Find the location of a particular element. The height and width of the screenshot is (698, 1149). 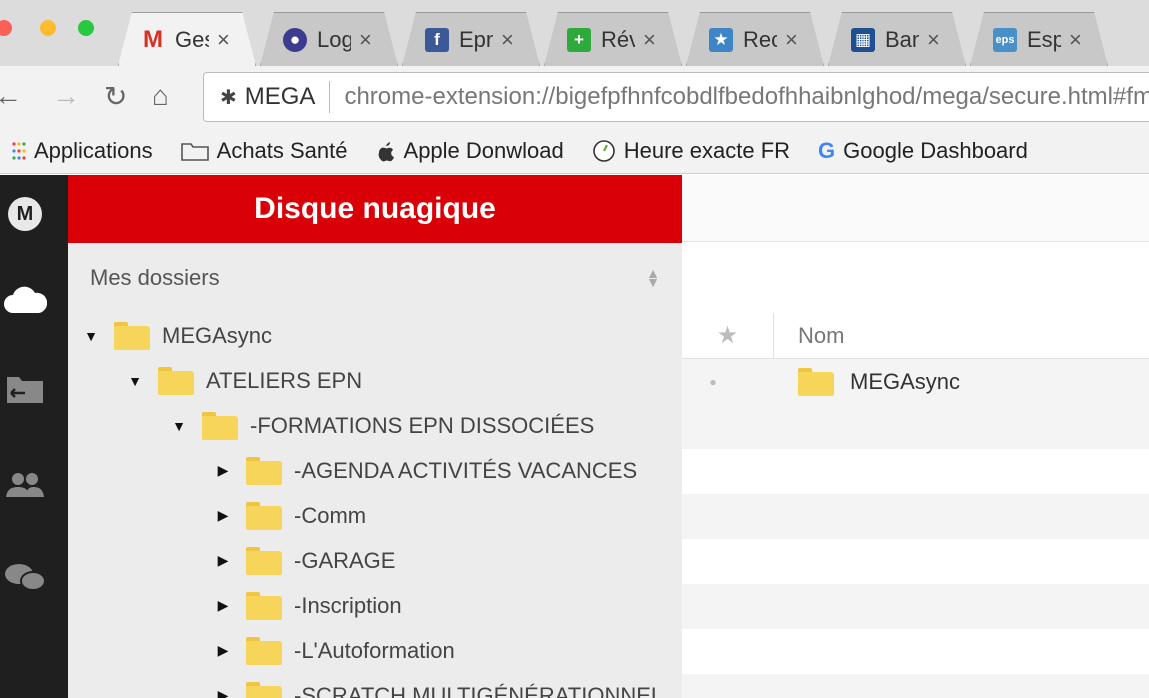

tree-folder-label: ATELIERS EPN is located at coordinates (284, 380).